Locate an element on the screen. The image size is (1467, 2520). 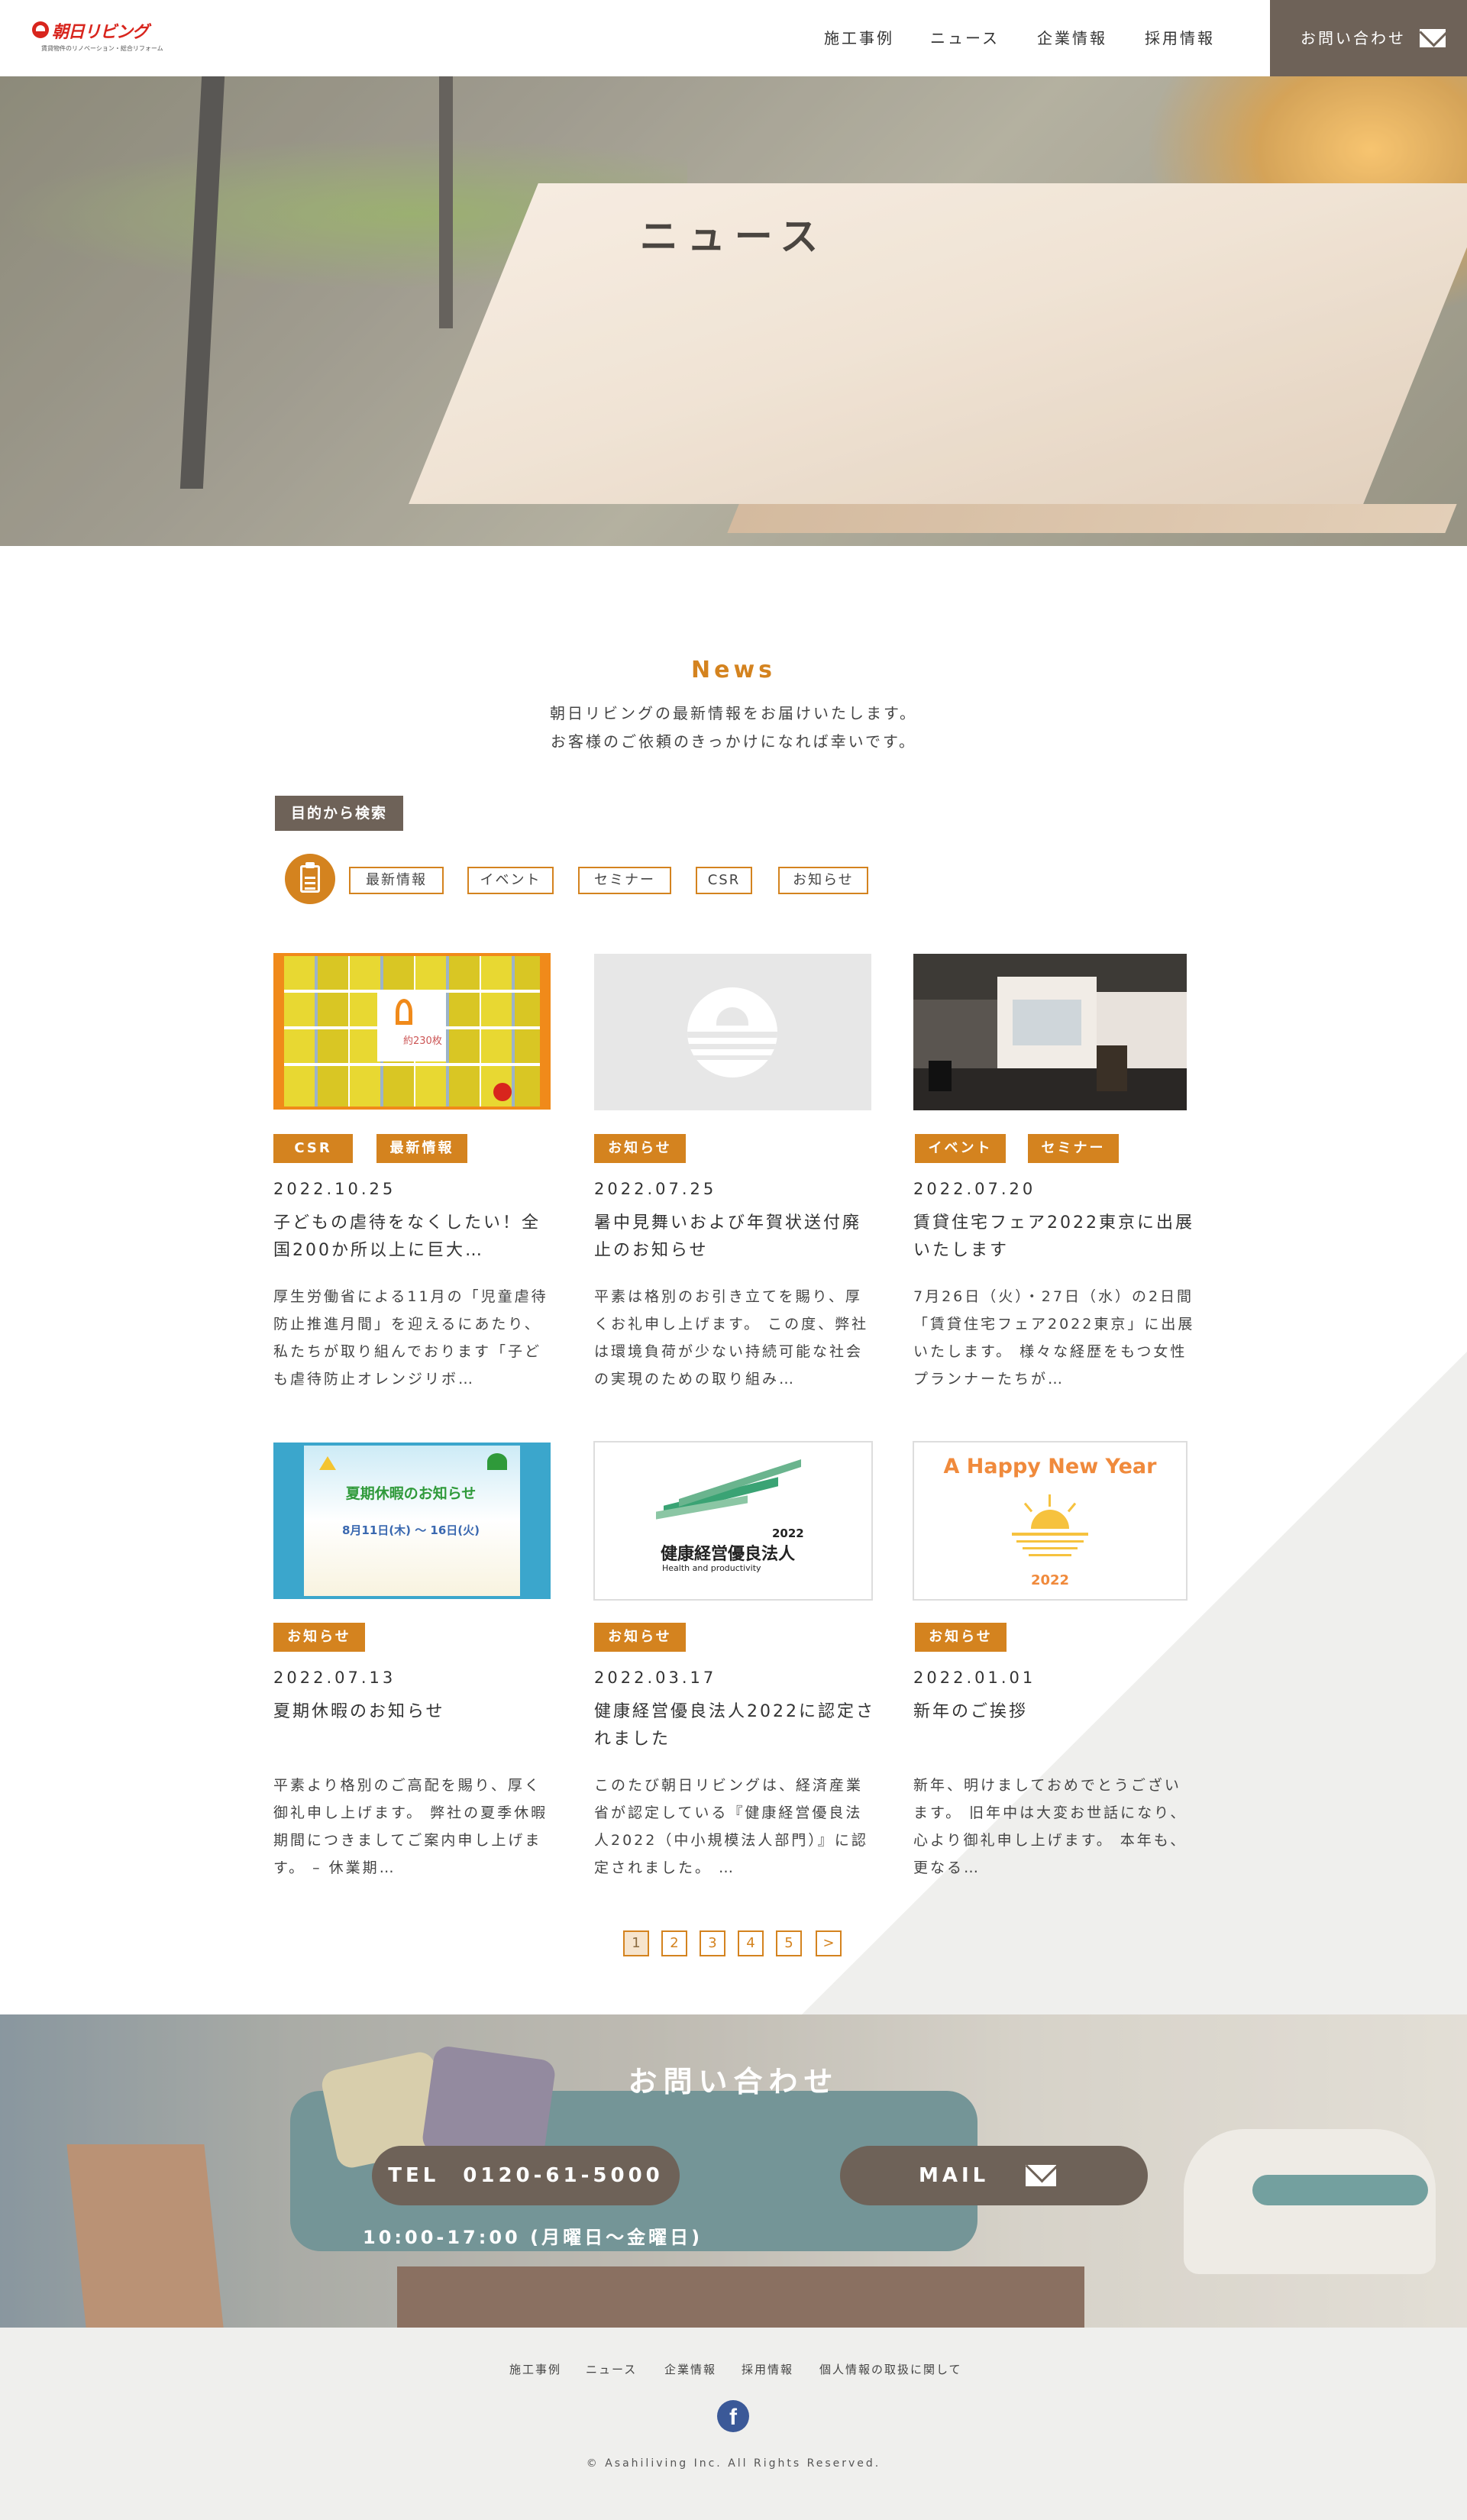
nav-item-recruit: 採用情報 is located at coordinates (1180, 37).